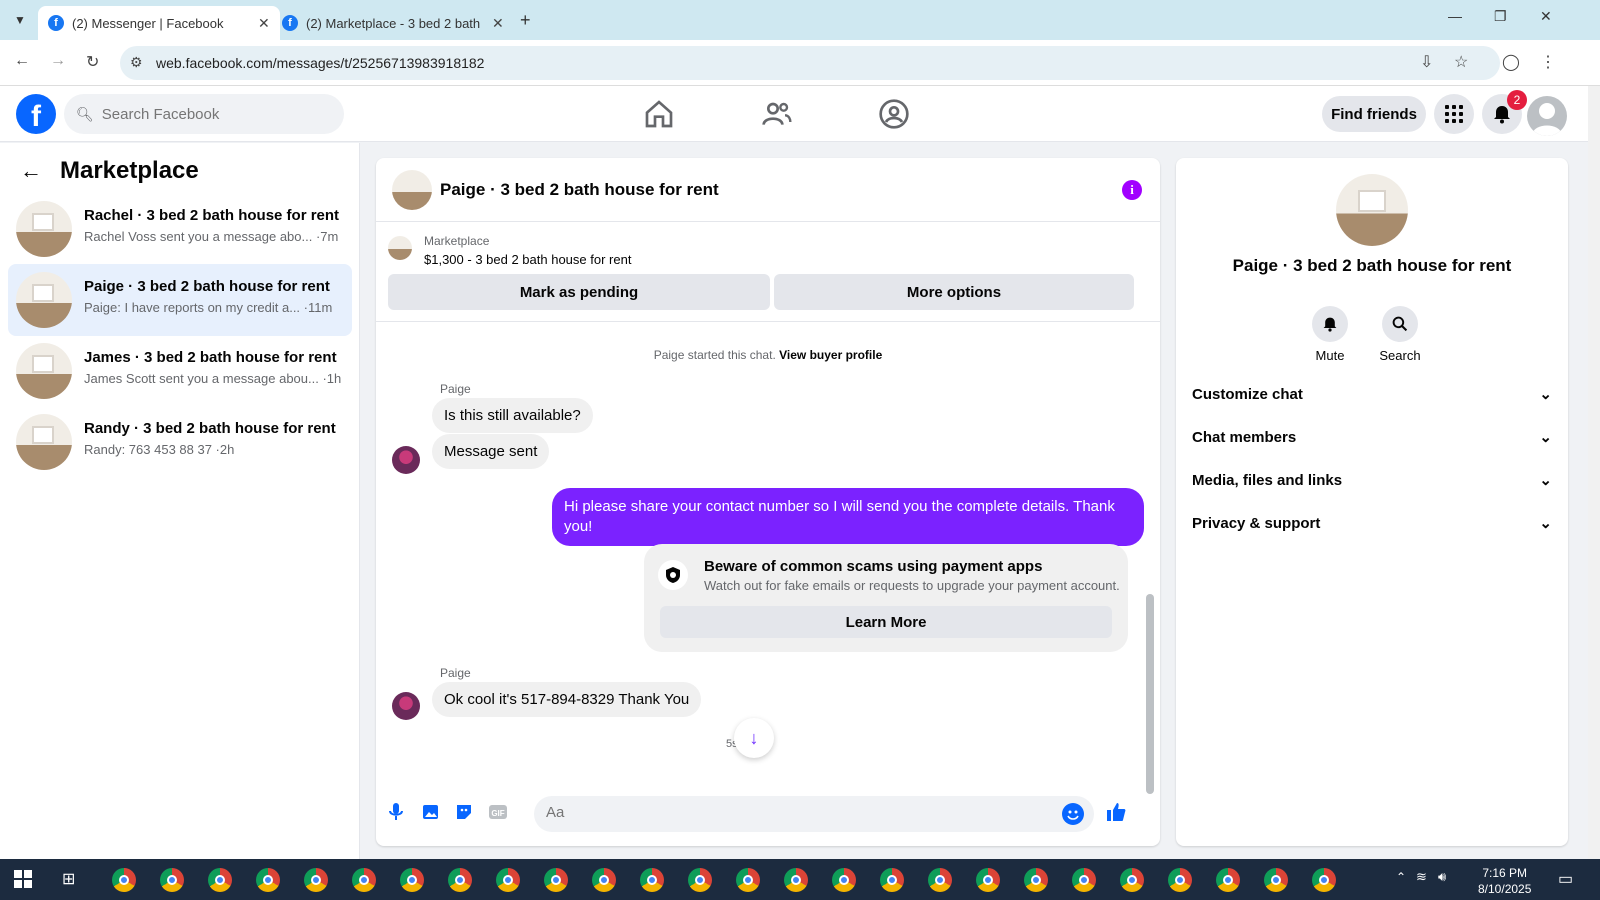 This screenshot has width=1600, height=900. What do you see at coordinates (498, 812) in the screenshot?
I see `gif-icon: GIF` at bounding box center [498, 812].